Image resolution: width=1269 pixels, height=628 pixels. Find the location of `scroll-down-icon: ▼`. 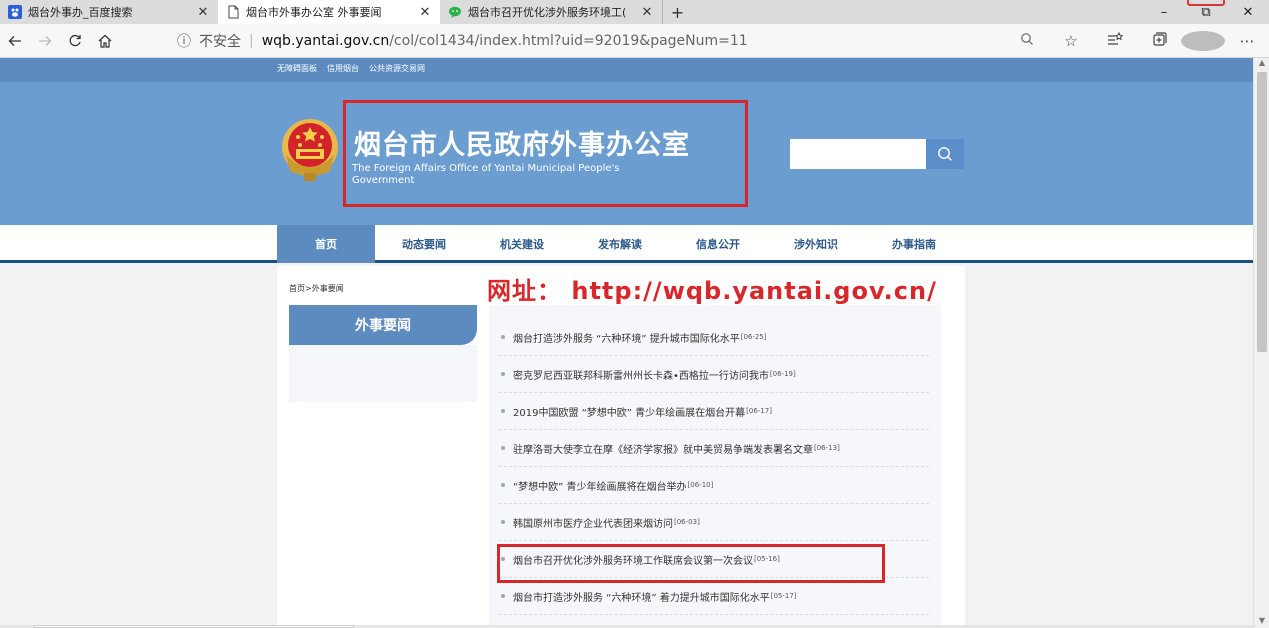

scroll-down-icon: ▼ is located at coordinates (1261, 622).